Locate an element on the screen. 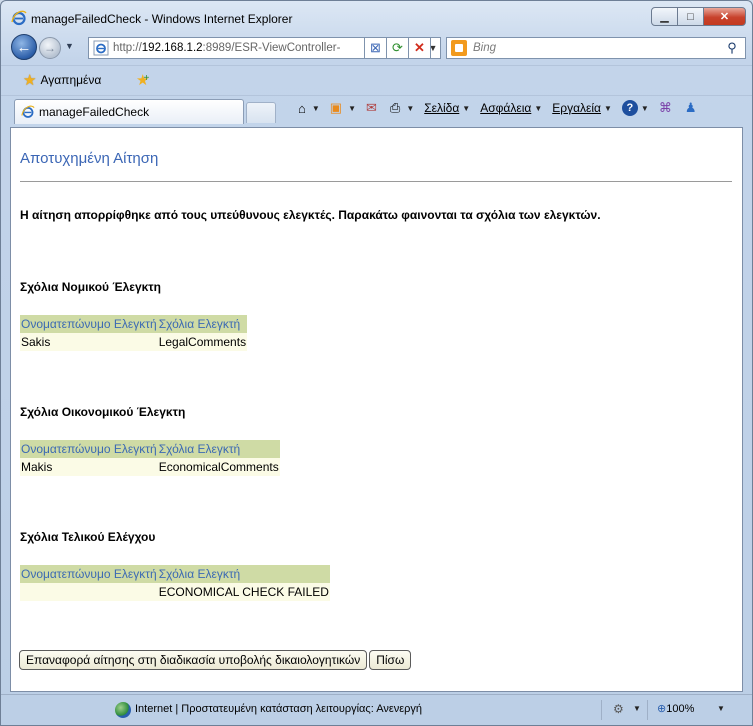 The image size is (753, 726). close-button: ✕ is located at coordinates (724, 16).